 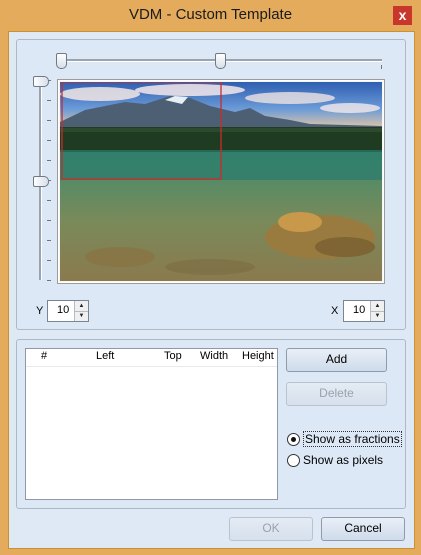 I want to click on y-spinner: 10 ▲ ▼, so click(x=68, y=311).